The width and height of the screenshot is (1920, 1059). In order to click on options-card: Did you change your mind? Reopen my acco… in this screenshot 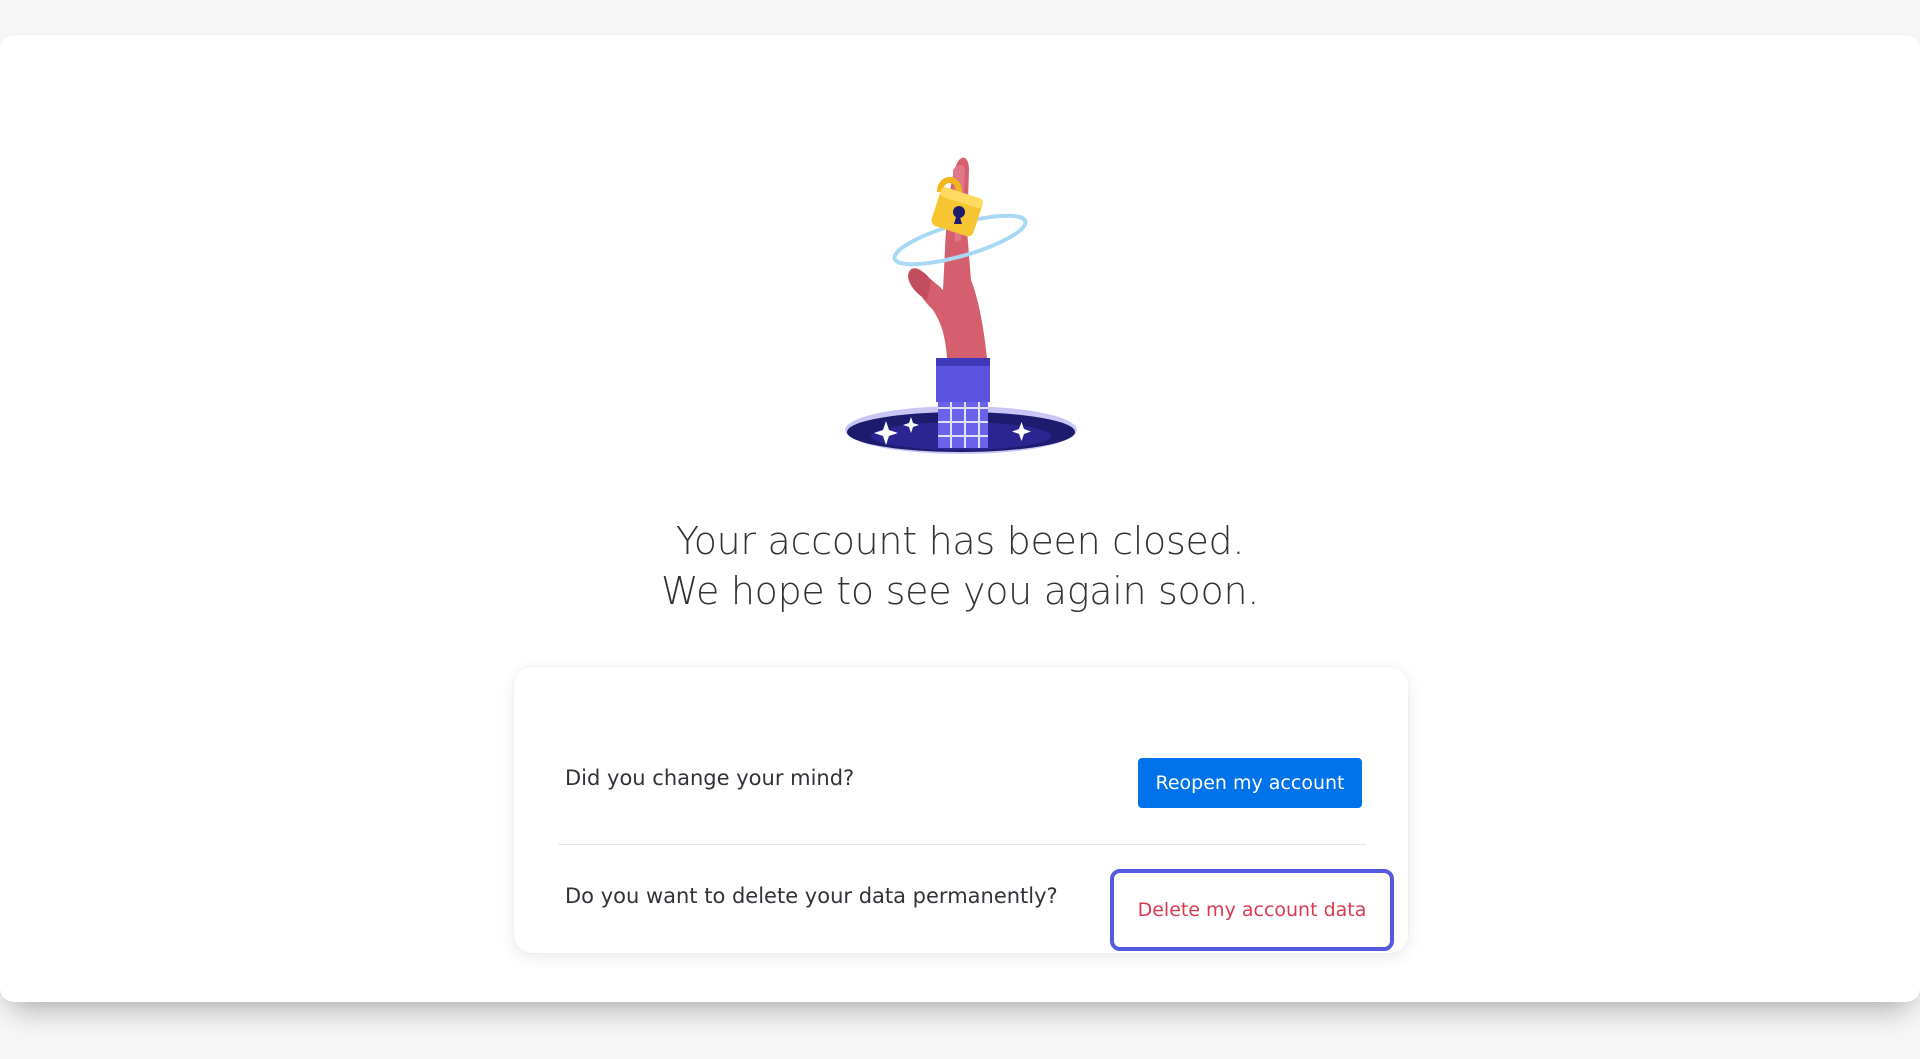, I will do `click(961, 810)`.